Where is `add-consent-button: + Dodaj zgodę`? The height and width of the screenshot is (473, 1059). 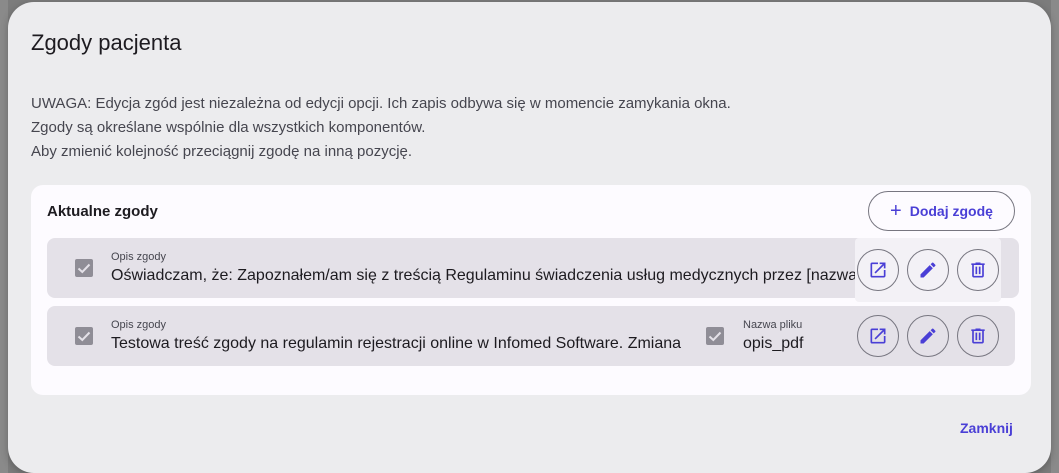 add-consent-button: + Dodaj zgodę is located at coordinates (941, 211).